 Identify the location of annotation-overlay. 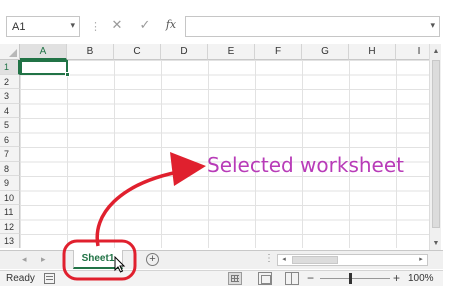
(134, 216).